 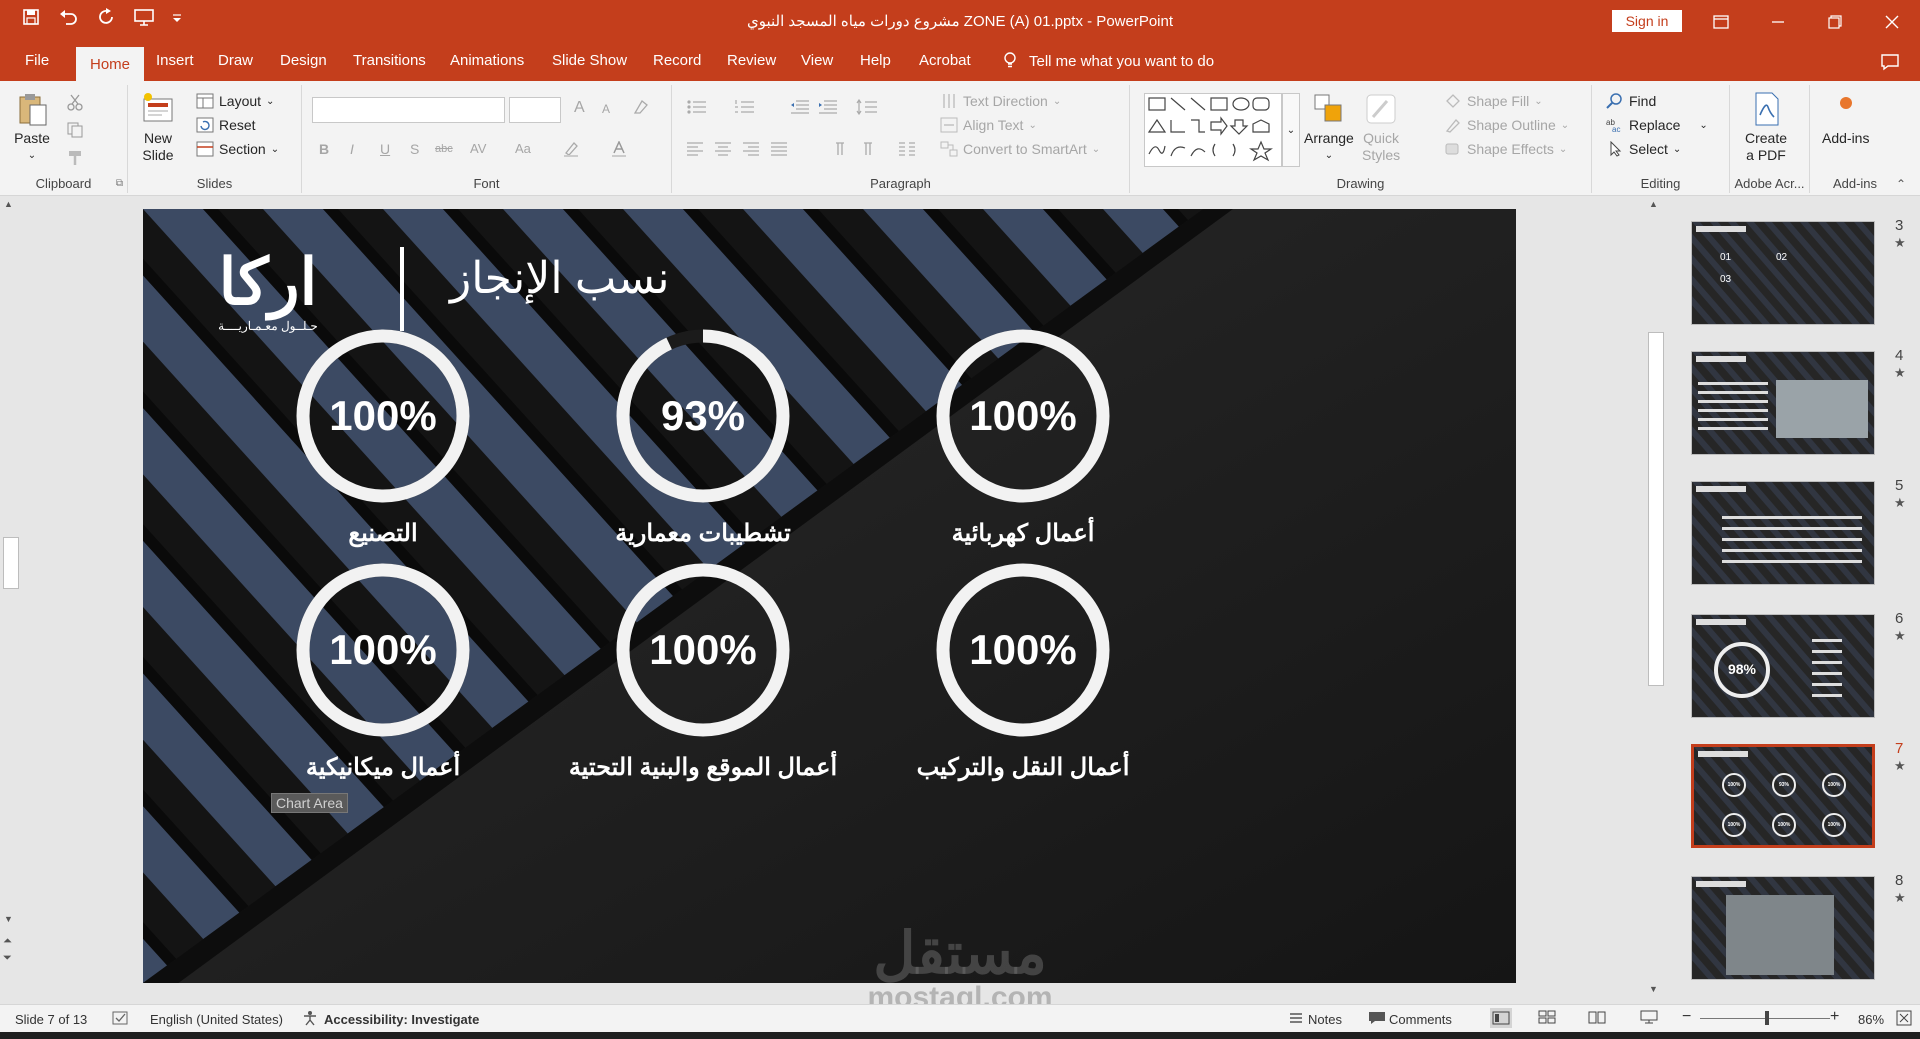 I want to click on create-pdf-button: Create a PDF, so click(x=1766, y=127).